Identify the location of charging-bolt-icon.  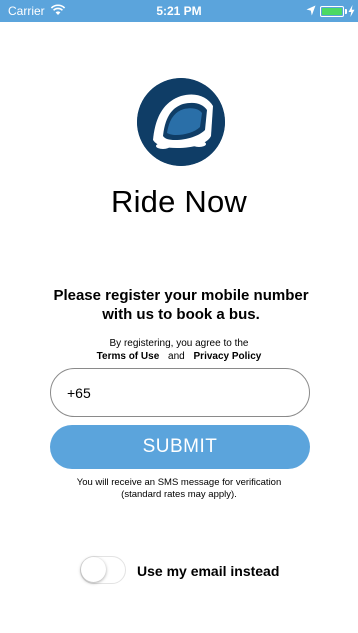
(351, 11).